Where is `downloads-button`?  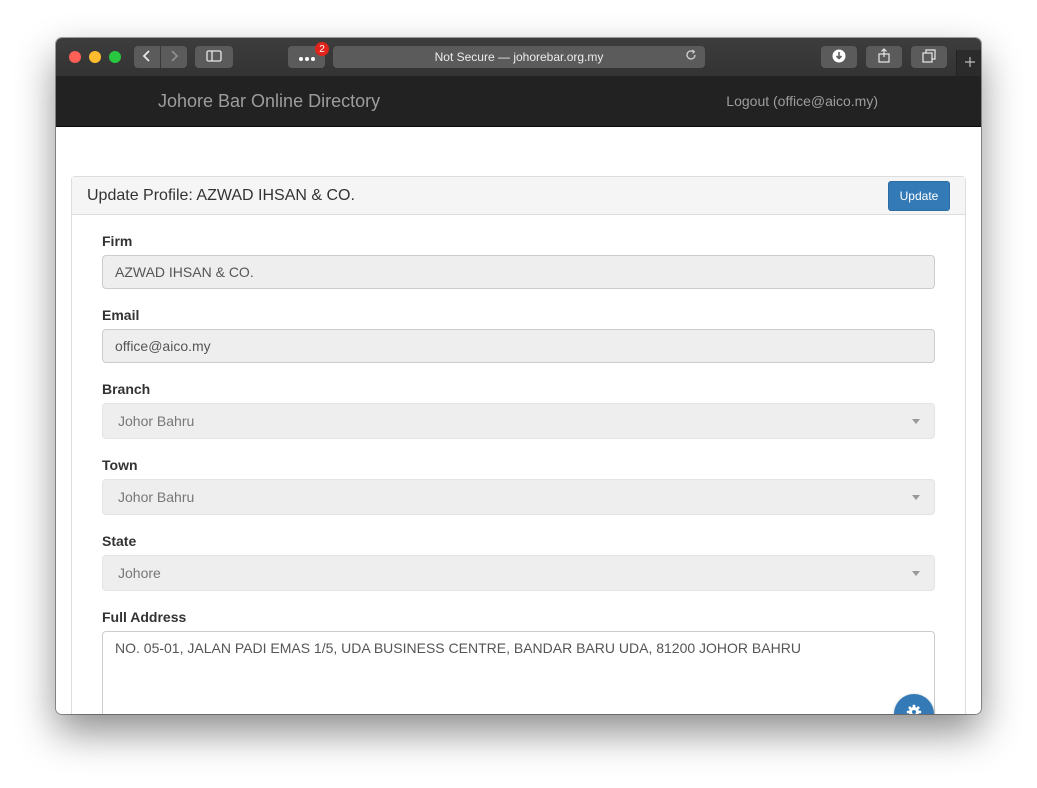
downloads-button is located at coordinates (839, 57).